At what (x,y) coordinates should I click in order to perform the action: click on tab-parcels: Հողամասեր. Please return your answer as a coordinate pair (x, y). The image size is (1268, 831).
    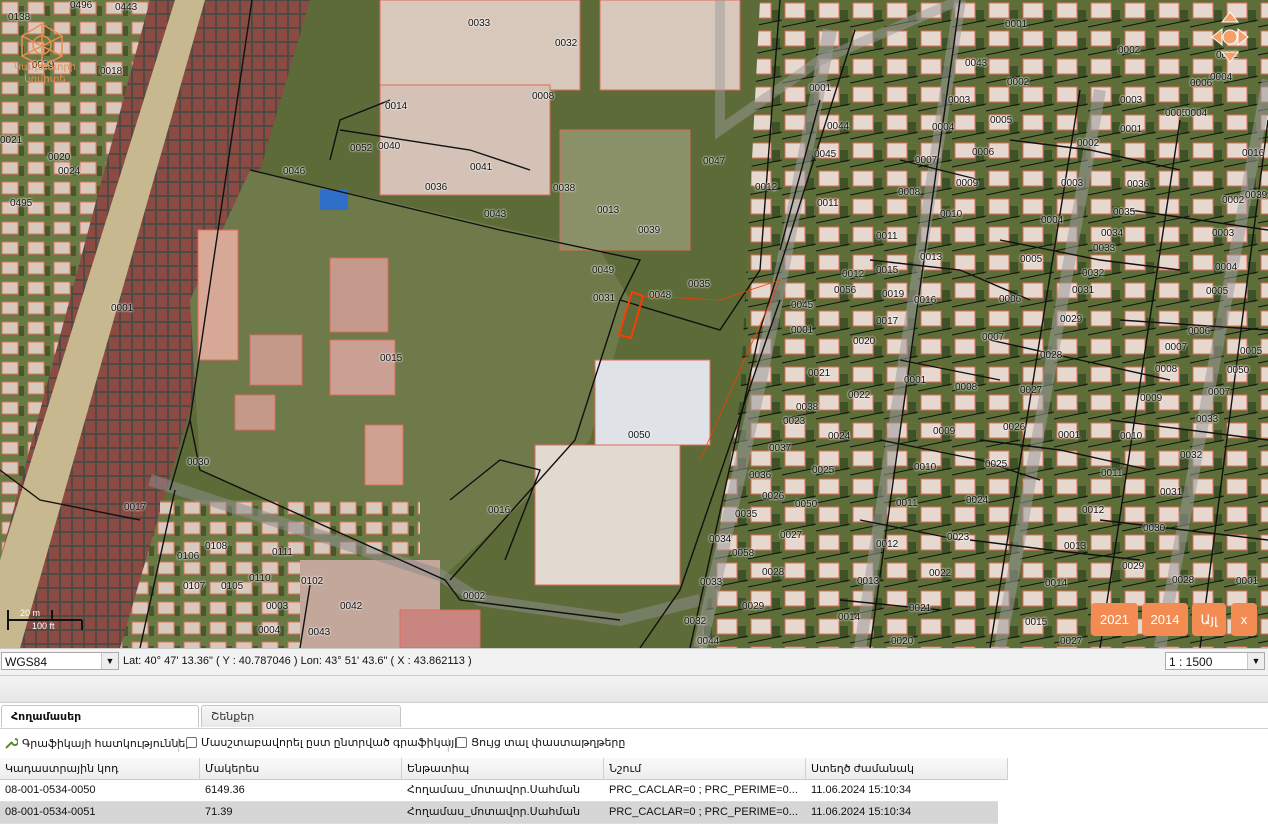
    Looking at the image, I should click on (100, 716).